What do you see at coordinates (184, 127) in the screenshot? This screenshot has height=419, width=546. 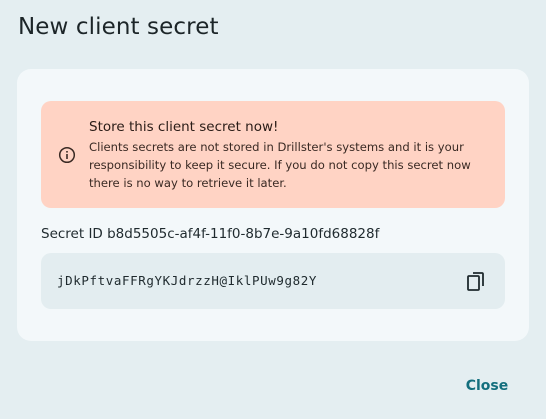 I see `alert-title: Store this client secret now!` at bounding box center [184, 127].